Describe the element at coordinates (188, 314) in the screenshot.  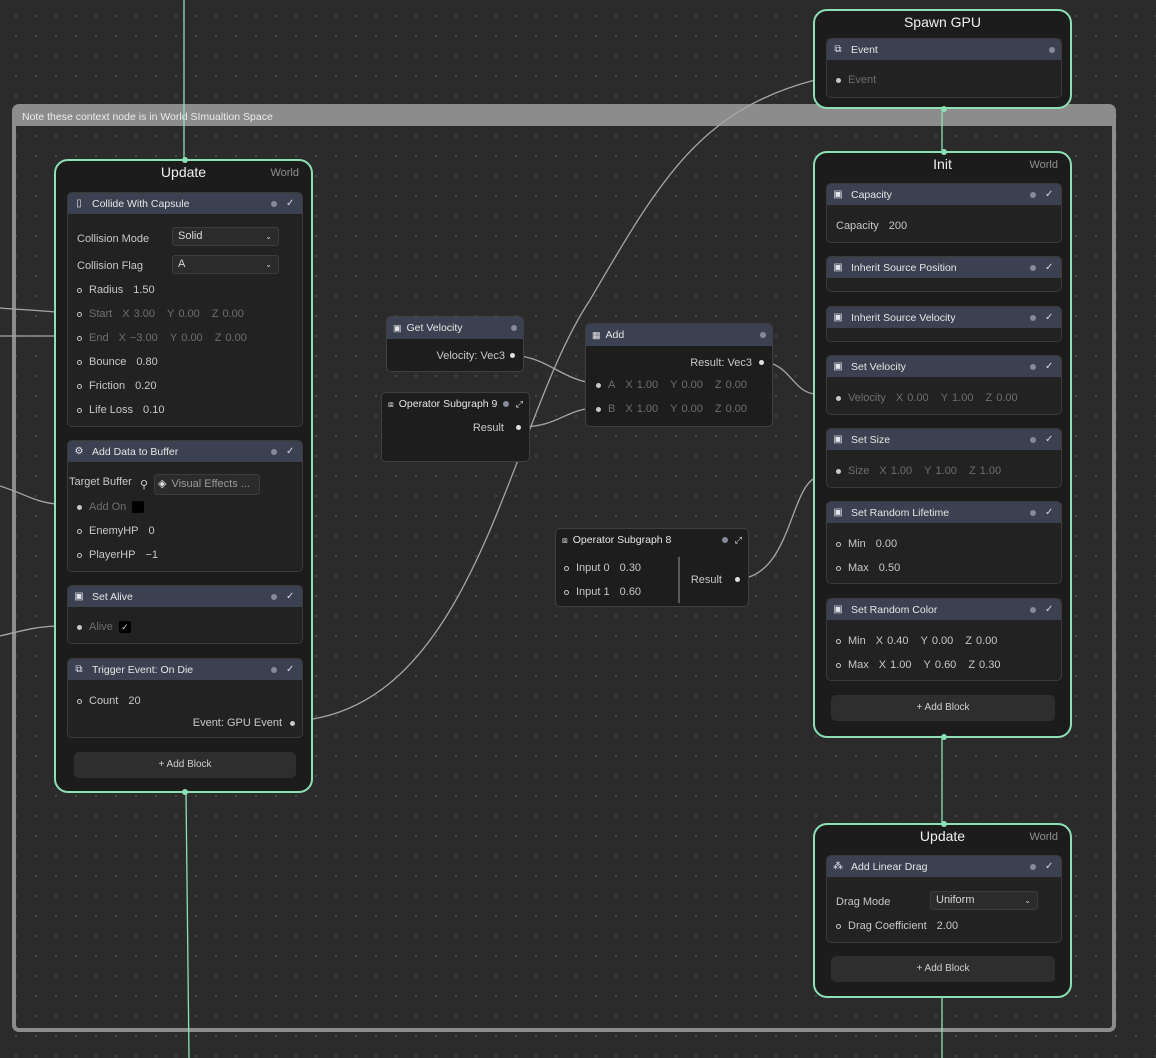
I see `start-y: 0.00` at that location.